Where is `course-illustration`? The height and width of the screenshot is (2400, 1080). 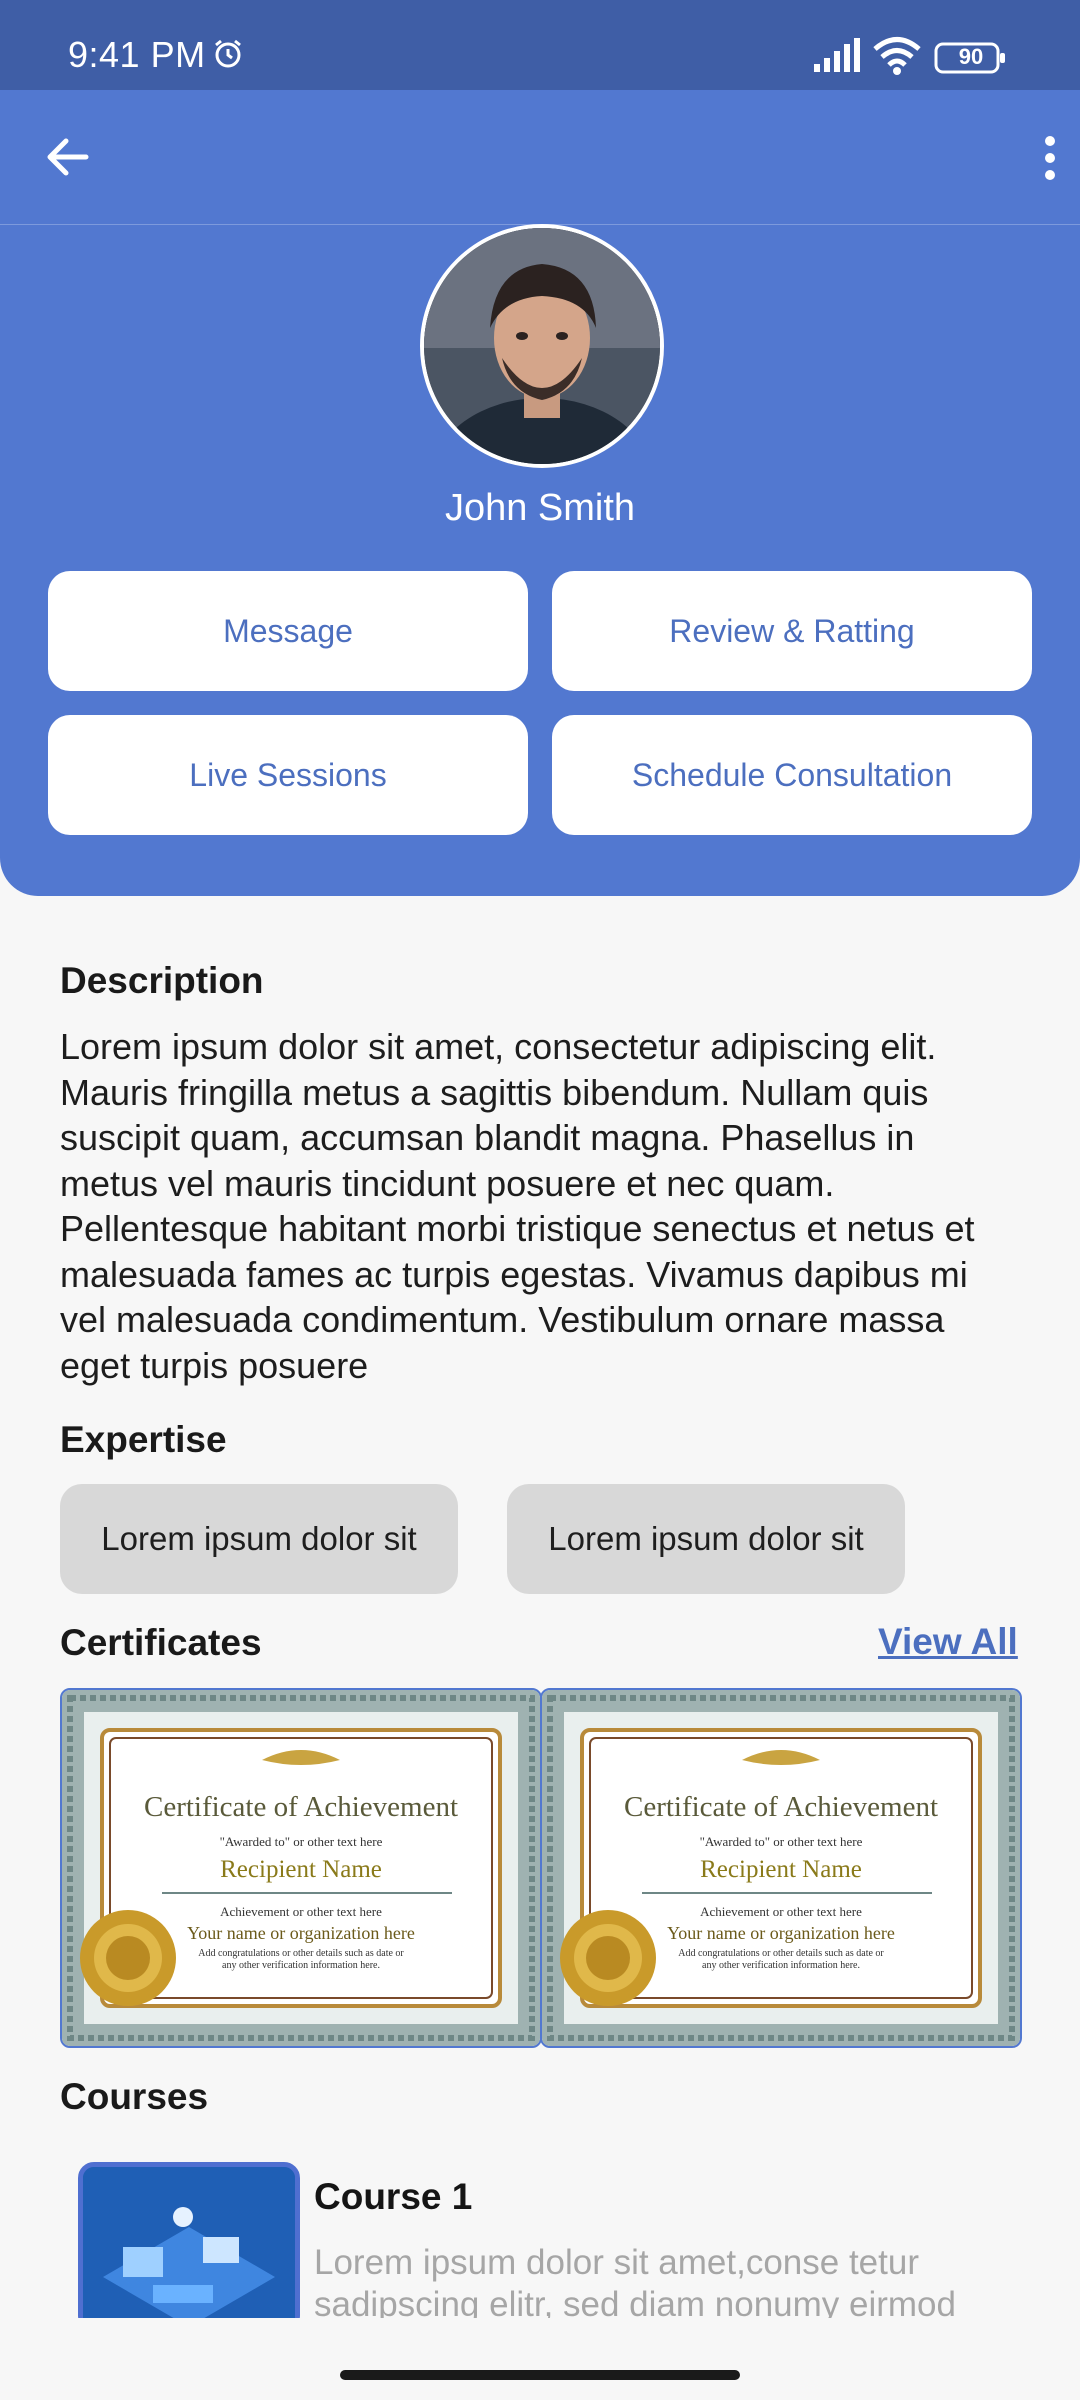
course-illustration is located at coordinates (189, 2247).